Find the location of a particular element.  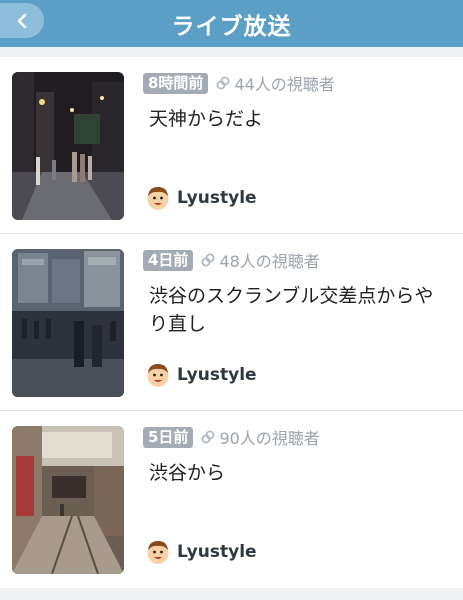

back-button is located at coordinates (22, 20).